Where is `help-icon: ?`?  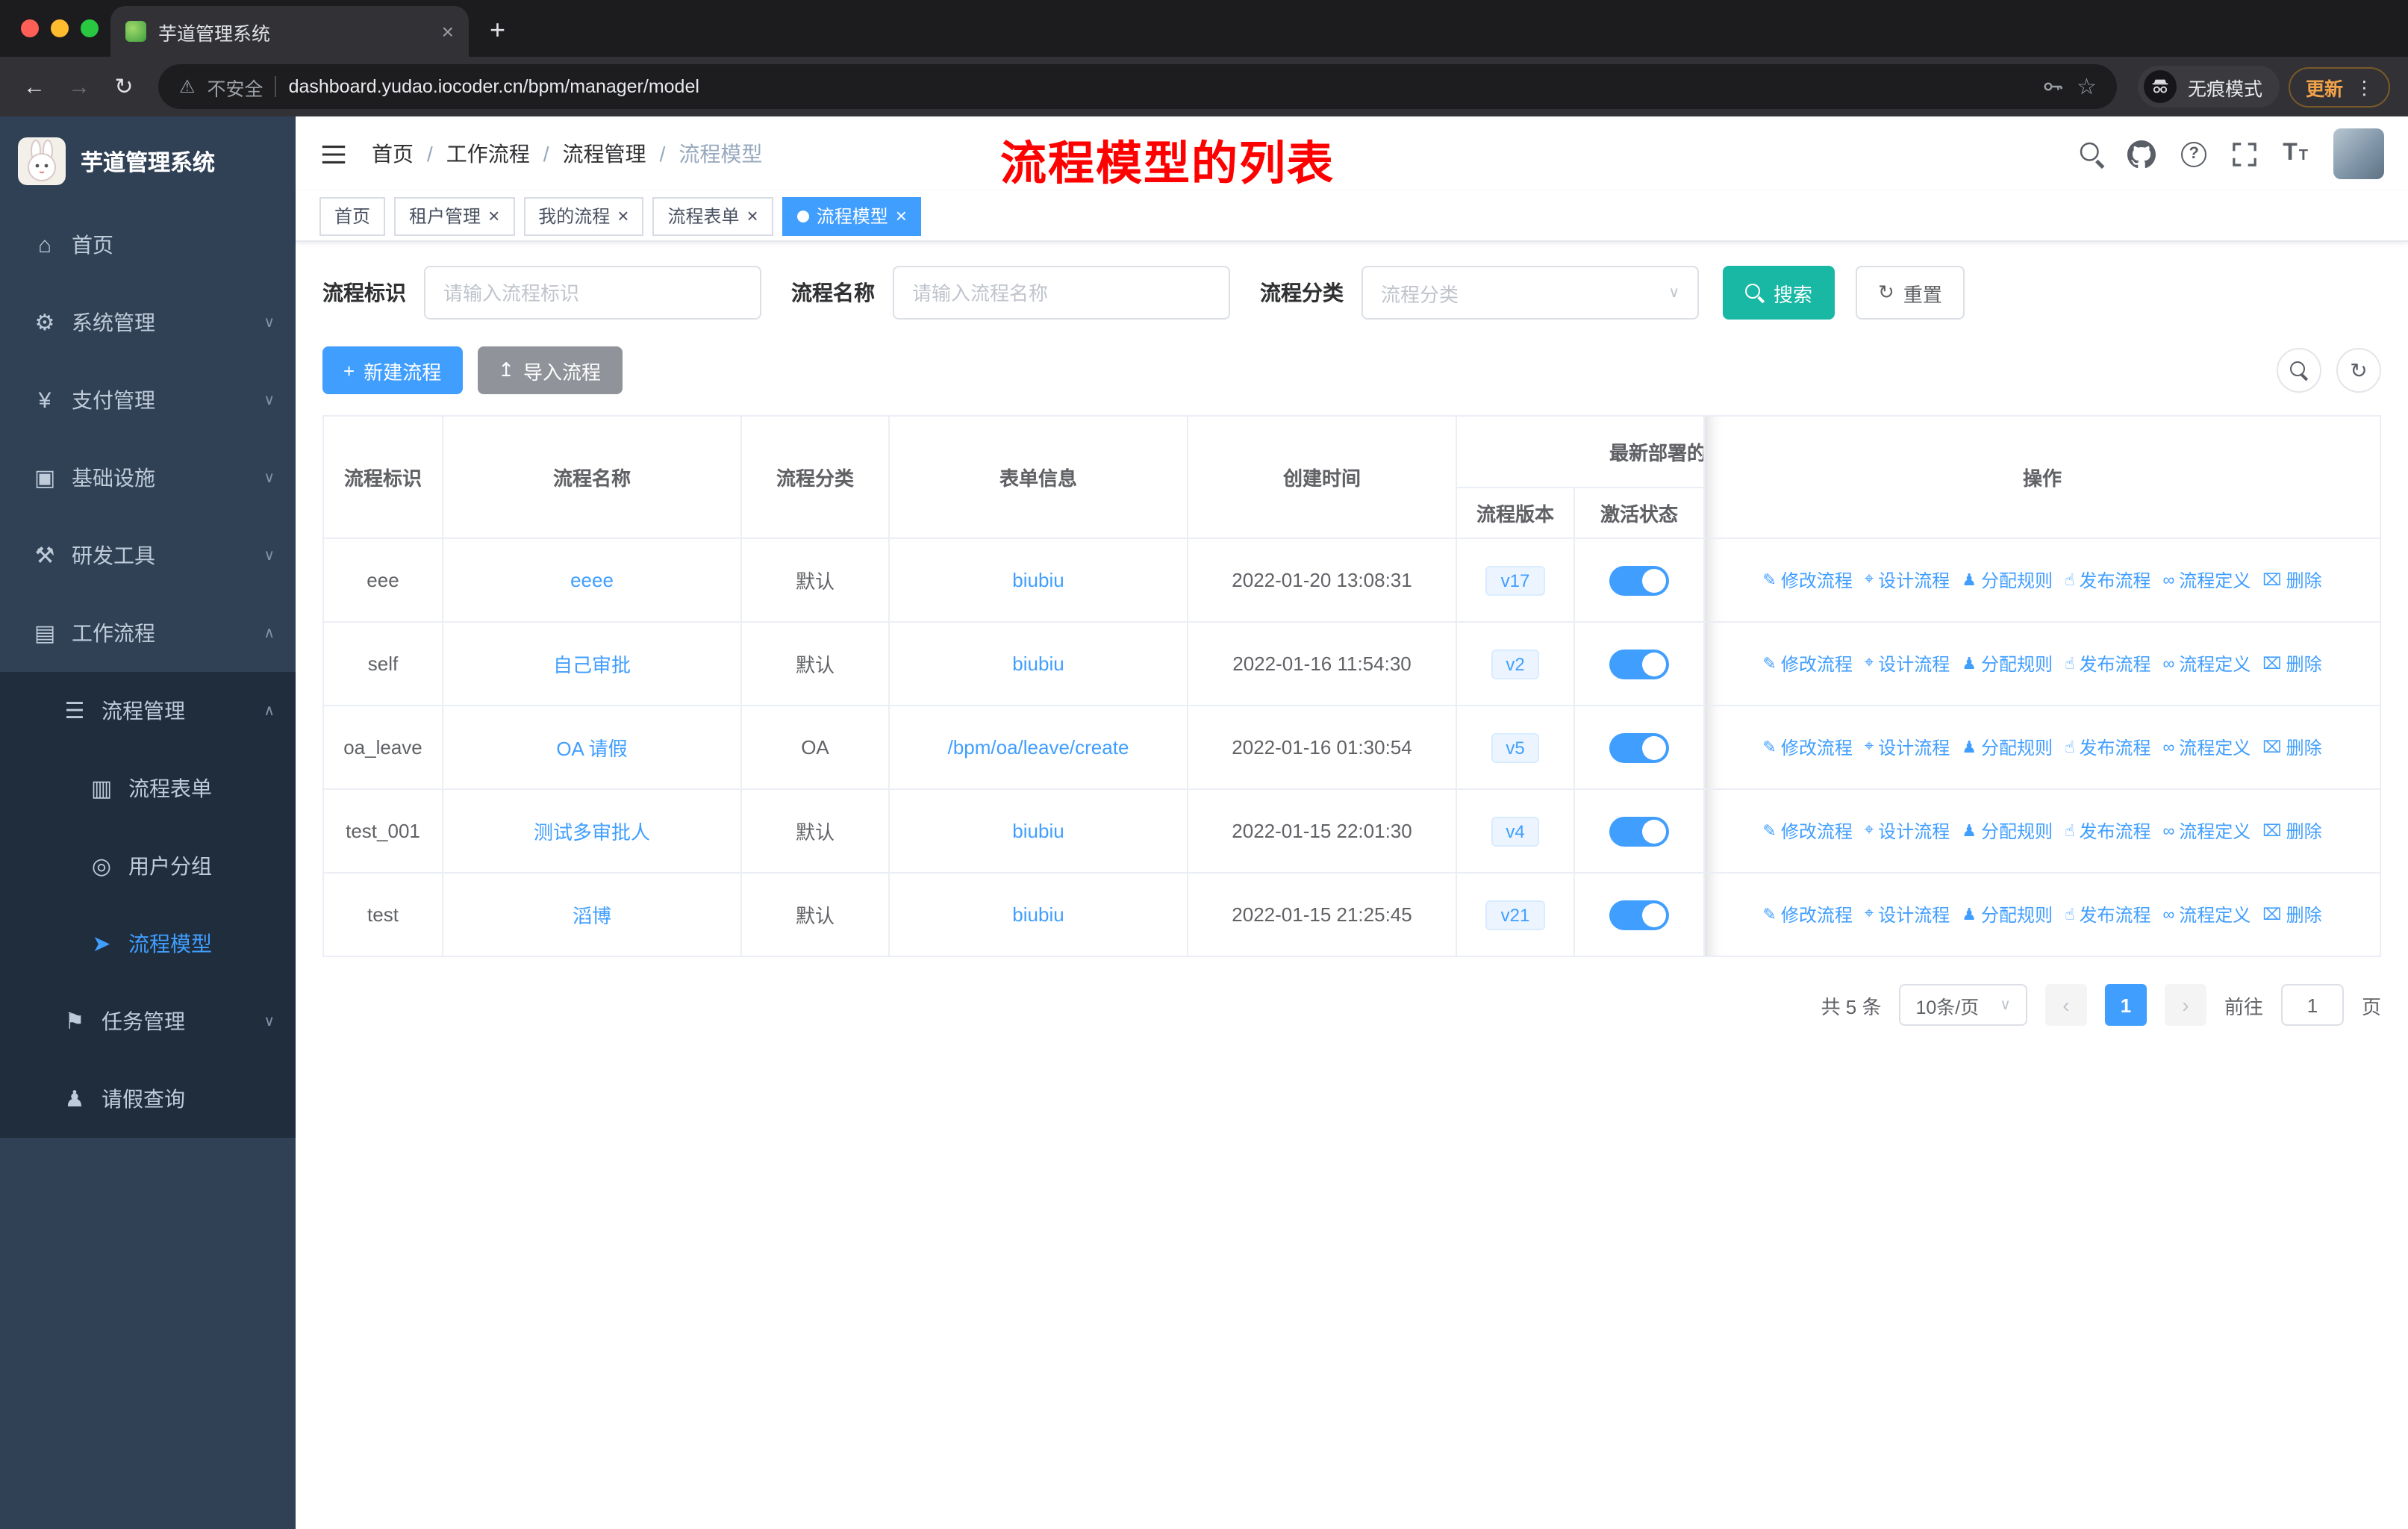 help-icon: ? is located at coordinates (2194, 153).